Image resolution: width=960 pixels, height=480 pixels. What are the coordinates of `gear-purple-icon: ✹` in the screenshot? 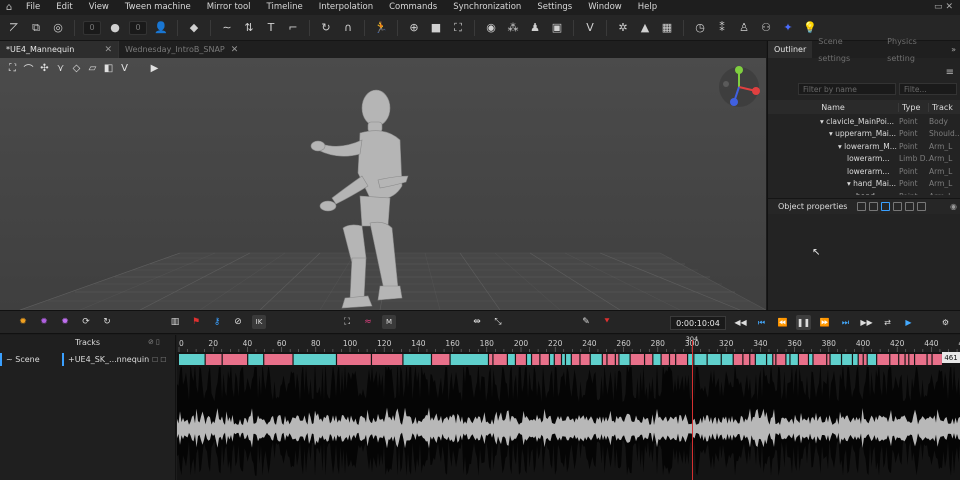 It's located at (65, 322).